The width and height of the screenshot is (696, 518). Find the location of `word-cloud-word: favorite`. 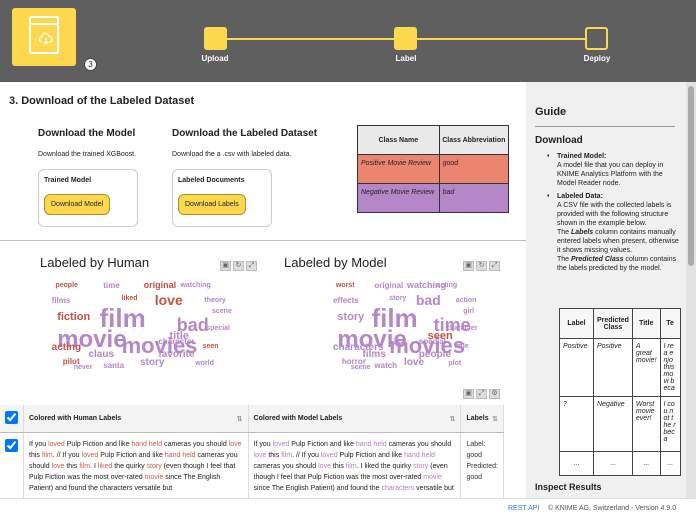

word-cloud-word: favorite is located at coordinates (176, 355).